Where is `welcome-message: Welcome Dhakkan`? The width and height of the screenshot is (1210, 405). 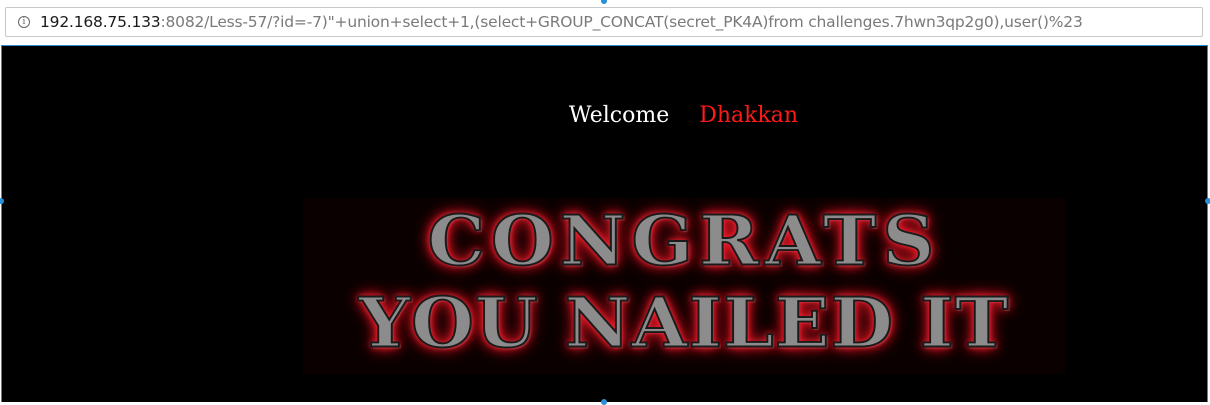 welcome-message: Welcome Dhakkan is located at coordinates (604, 115).